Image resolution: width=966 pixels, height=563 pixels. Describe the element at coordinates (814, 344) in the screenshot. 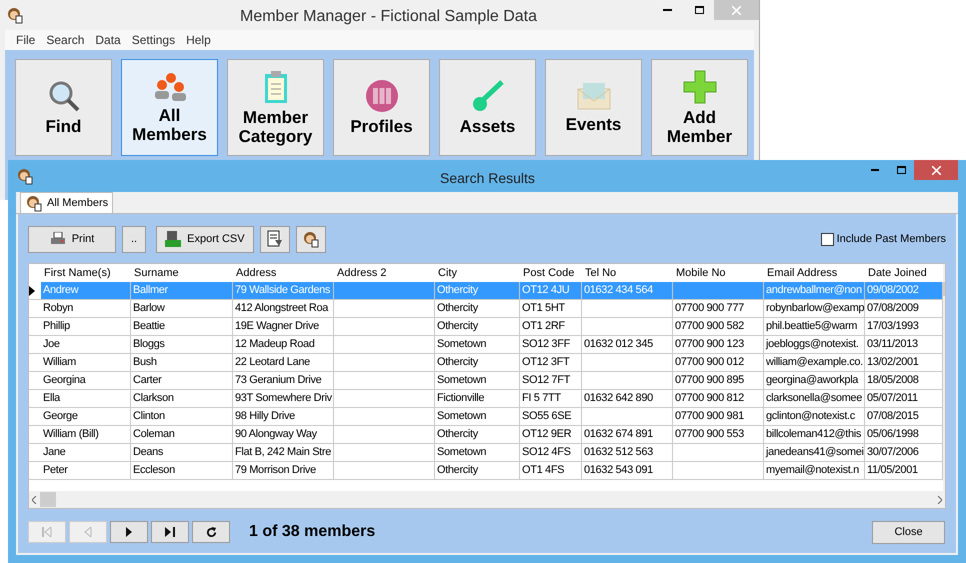

I see `table-cell: joebloggs@notexist.` at that location.